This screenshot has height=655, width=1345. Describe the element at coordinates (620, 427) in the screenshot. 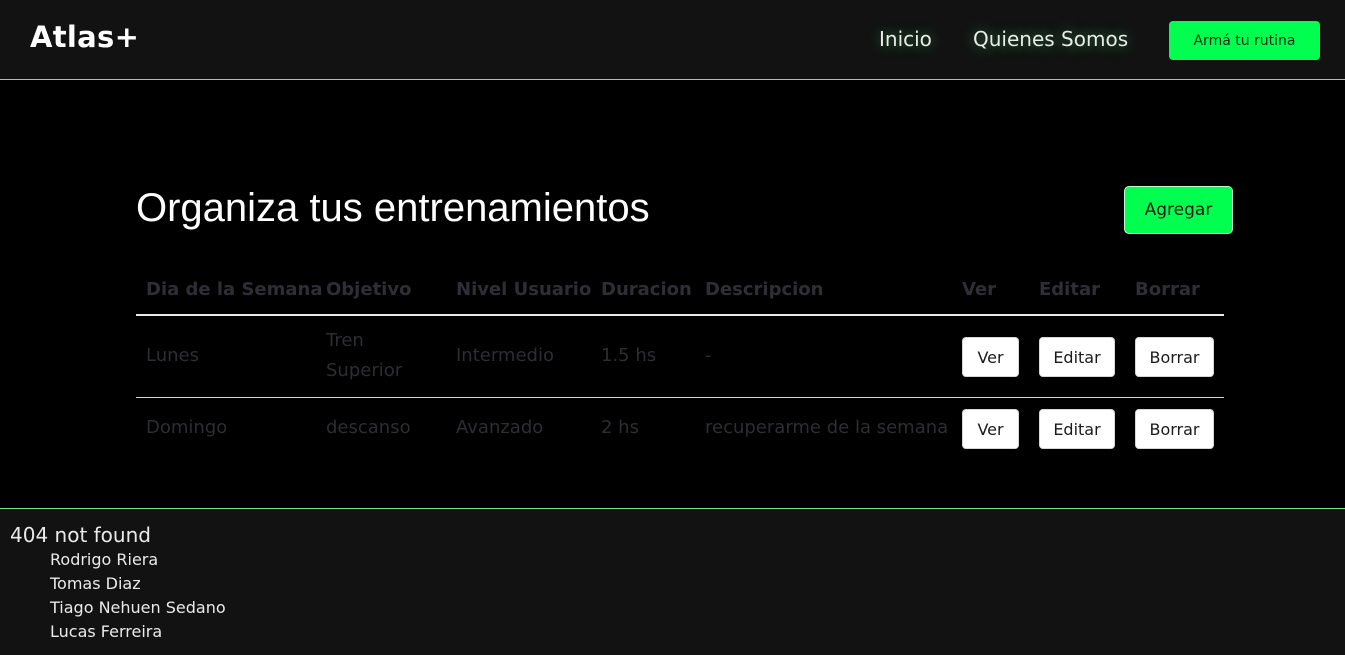

I see `cell-duracion: 2 hs` at that location.